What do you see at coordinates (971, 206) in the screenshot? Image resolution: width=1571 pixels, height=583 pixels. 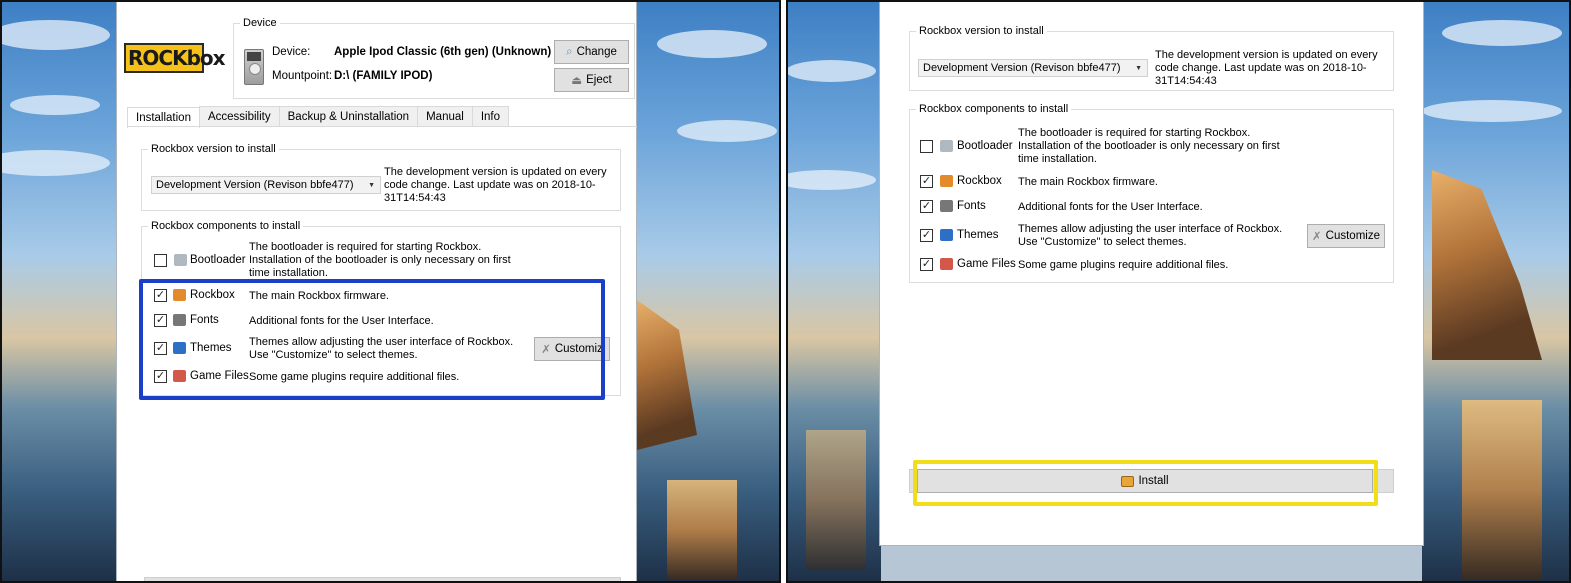 I see `fonts-label: Fonts` at bounding box center [971, 206].